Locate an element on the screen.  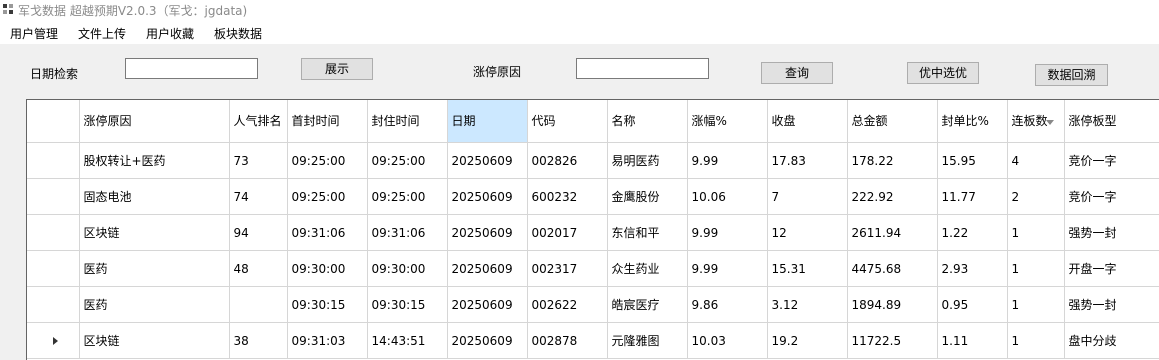
col-header-total-amount: 总金额 is located at coordinates (892, 121).